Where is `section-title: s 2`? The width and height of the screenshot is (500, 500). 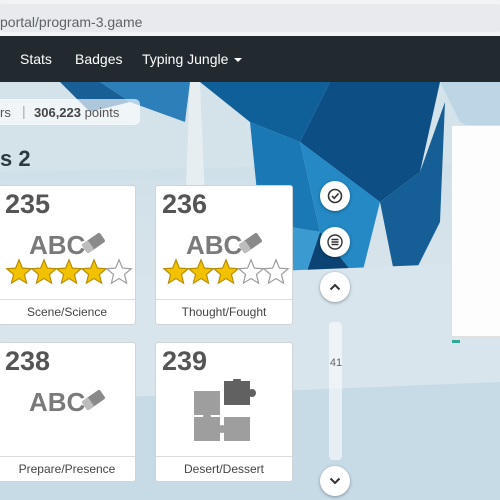
section-title: s 2 is located at coordinates (15, 158).